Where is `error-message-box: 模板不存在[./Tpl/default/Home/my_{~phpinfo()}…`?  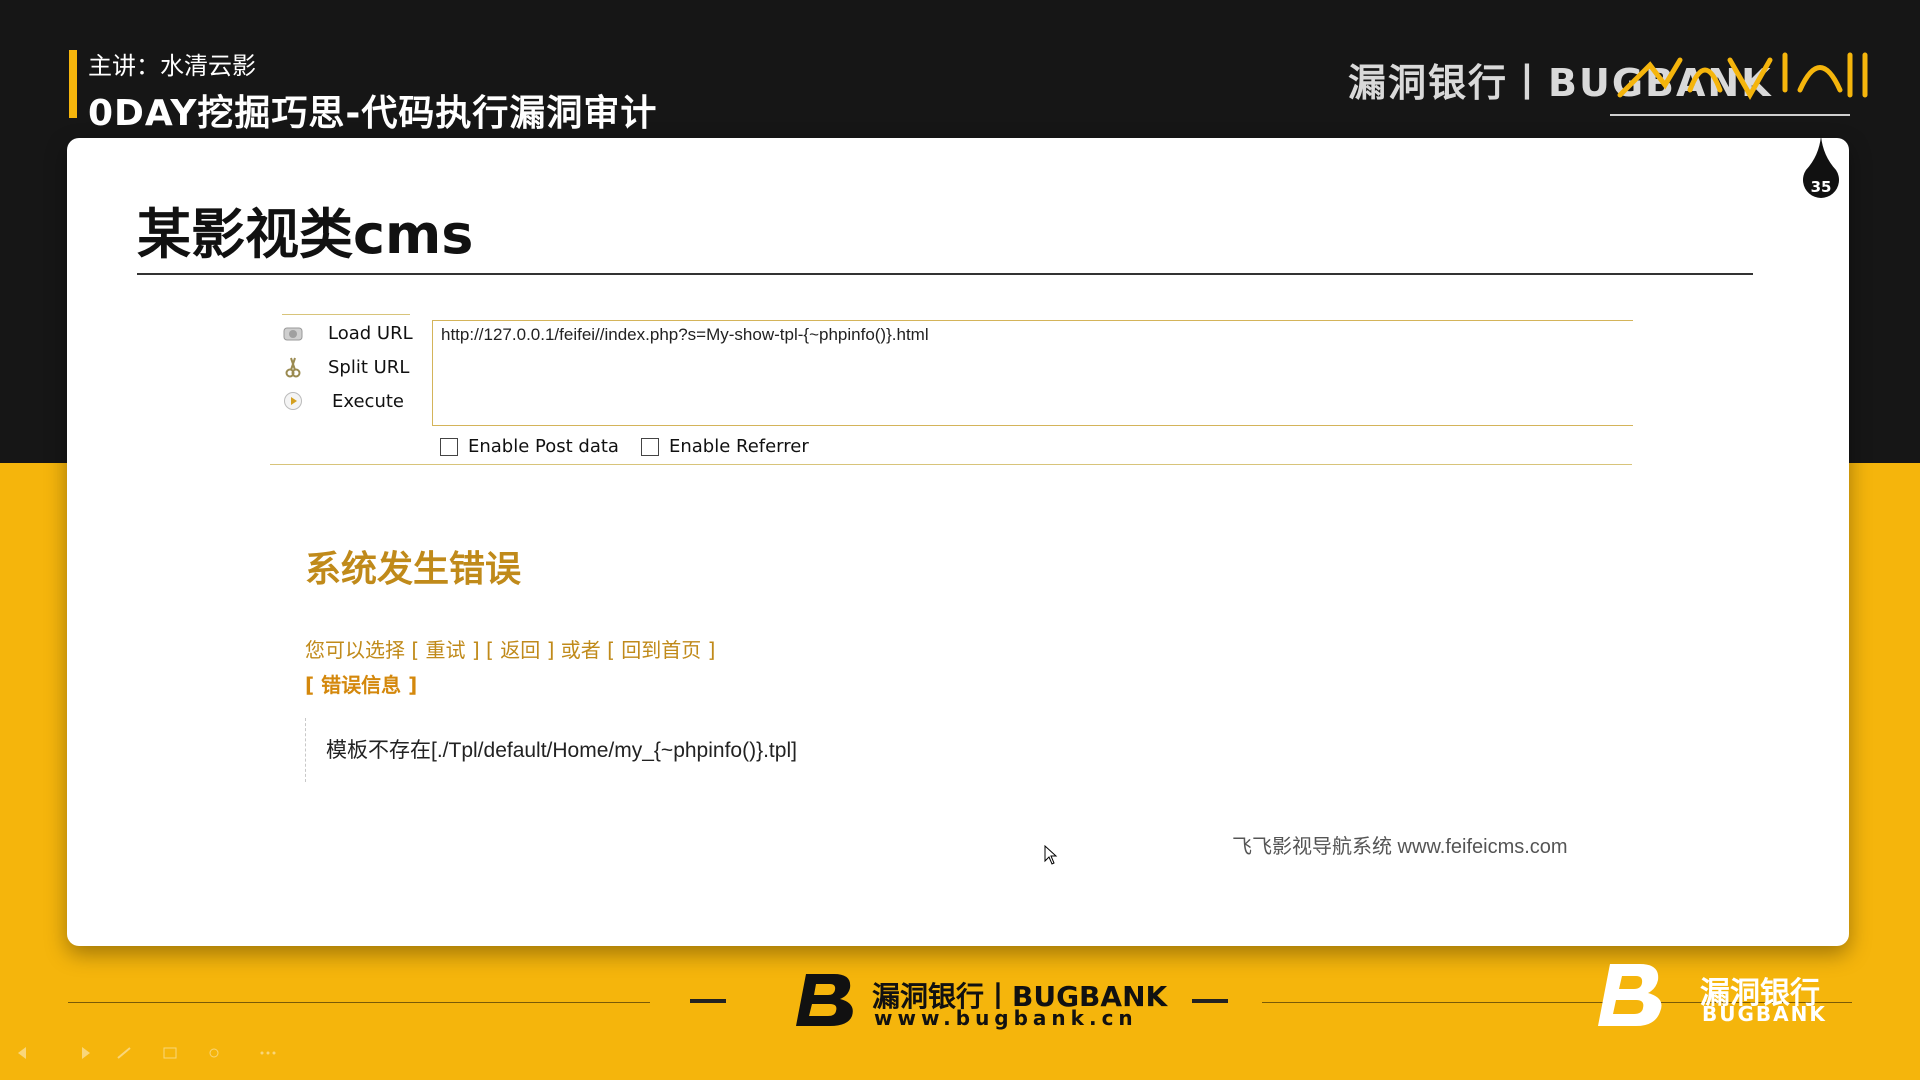
error-message-box: 模板不存在[./Tpl/default/Home/my_{~phpinfo()}… is located at coordinates (965, 750).